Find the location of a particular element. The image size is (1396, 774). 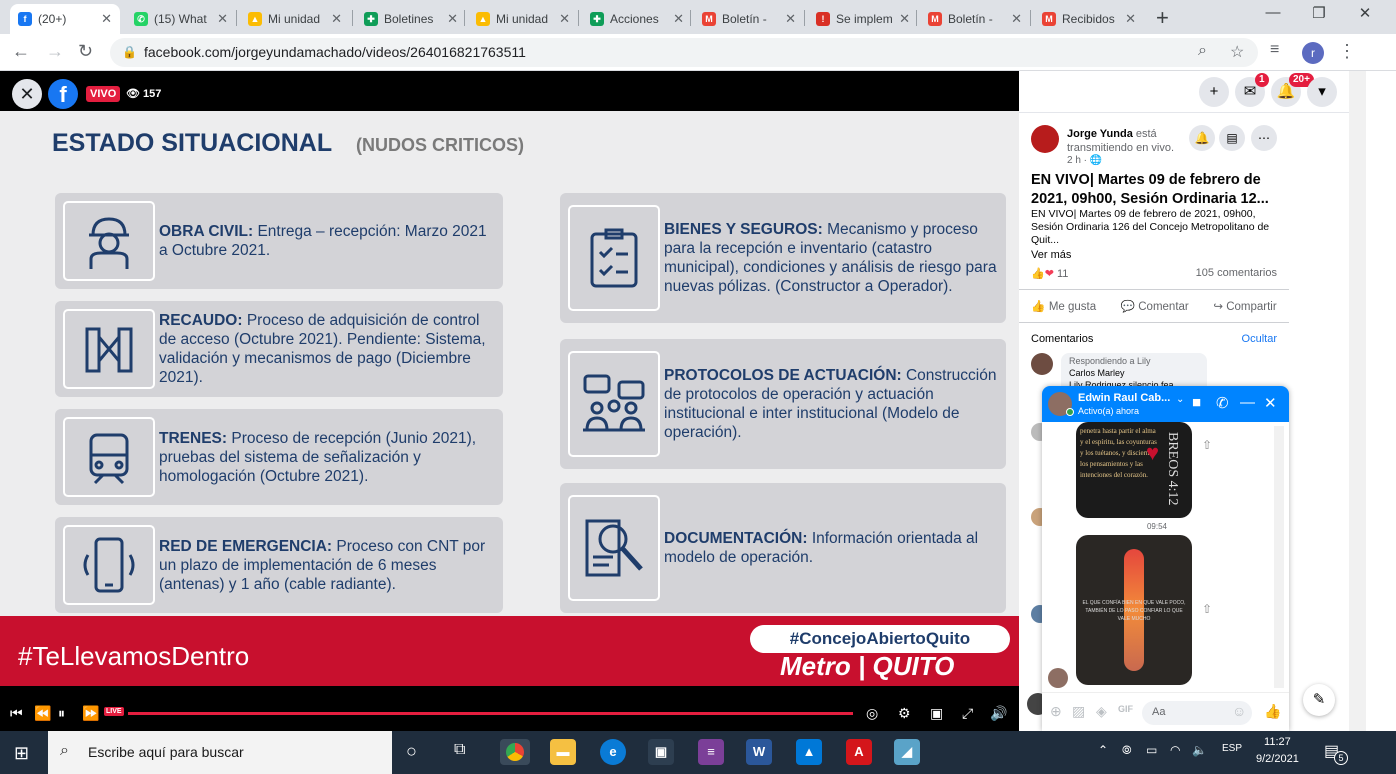

winrar-icon: ≡ is located at coordinates (711, 752).